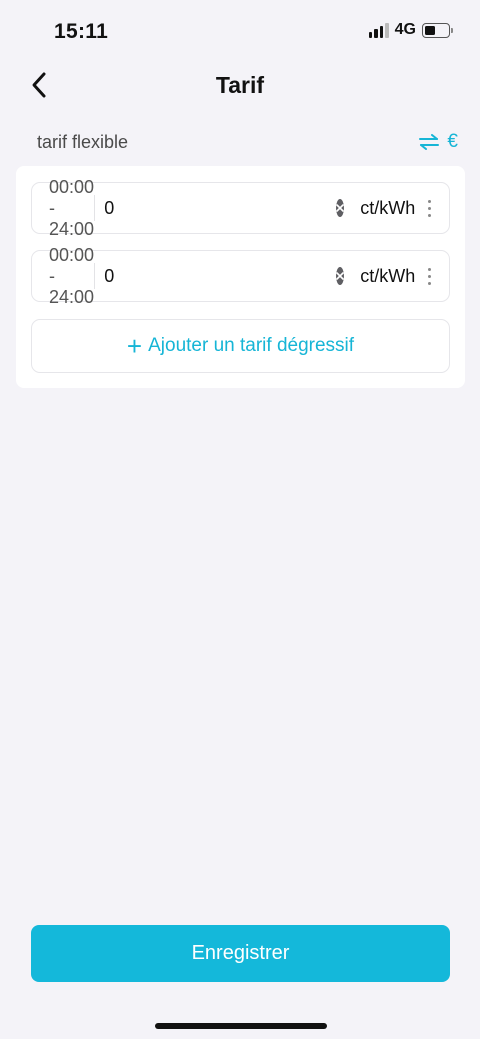 The height and width of the screenshot is (1039, 480). Describe the element at coordinates (251, 345) in the screenshot. I see `add-tariff-label: Ajouter un tarif dégressif` at that location.